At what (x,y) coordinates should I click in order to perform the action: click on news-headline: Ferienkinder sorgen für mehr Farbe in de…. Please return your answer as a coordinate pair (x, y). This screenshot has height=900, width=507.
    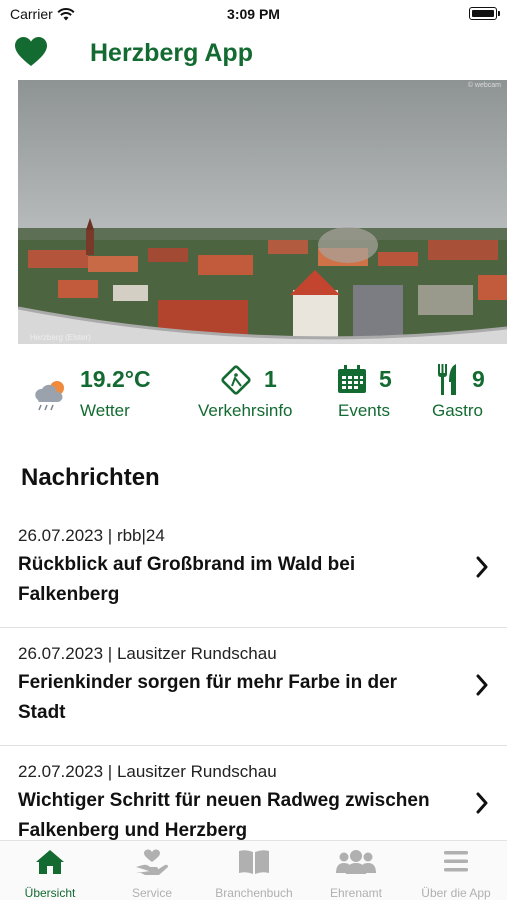
    Looking at the image, I should click on (238, 698).